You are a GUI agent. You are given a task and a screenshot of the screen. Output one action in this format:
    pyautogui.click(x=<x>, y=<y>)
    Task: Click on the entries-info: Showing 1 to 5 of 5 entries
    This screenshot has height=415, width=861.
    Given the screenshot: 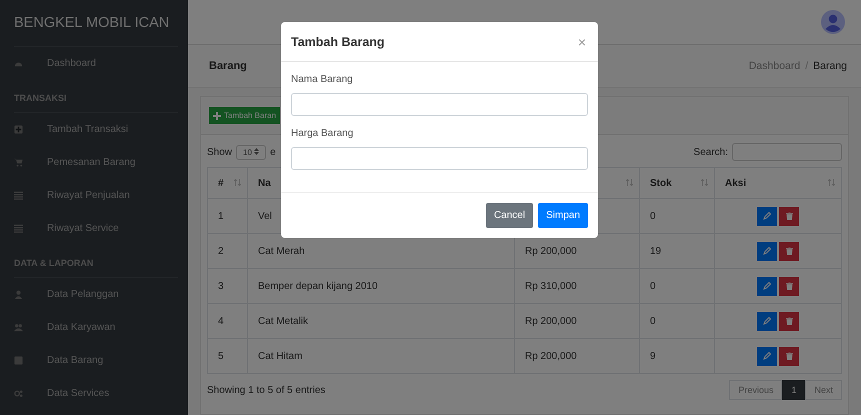 What is the action you would take?
    pyautogui.click(x=266, y=390)
    